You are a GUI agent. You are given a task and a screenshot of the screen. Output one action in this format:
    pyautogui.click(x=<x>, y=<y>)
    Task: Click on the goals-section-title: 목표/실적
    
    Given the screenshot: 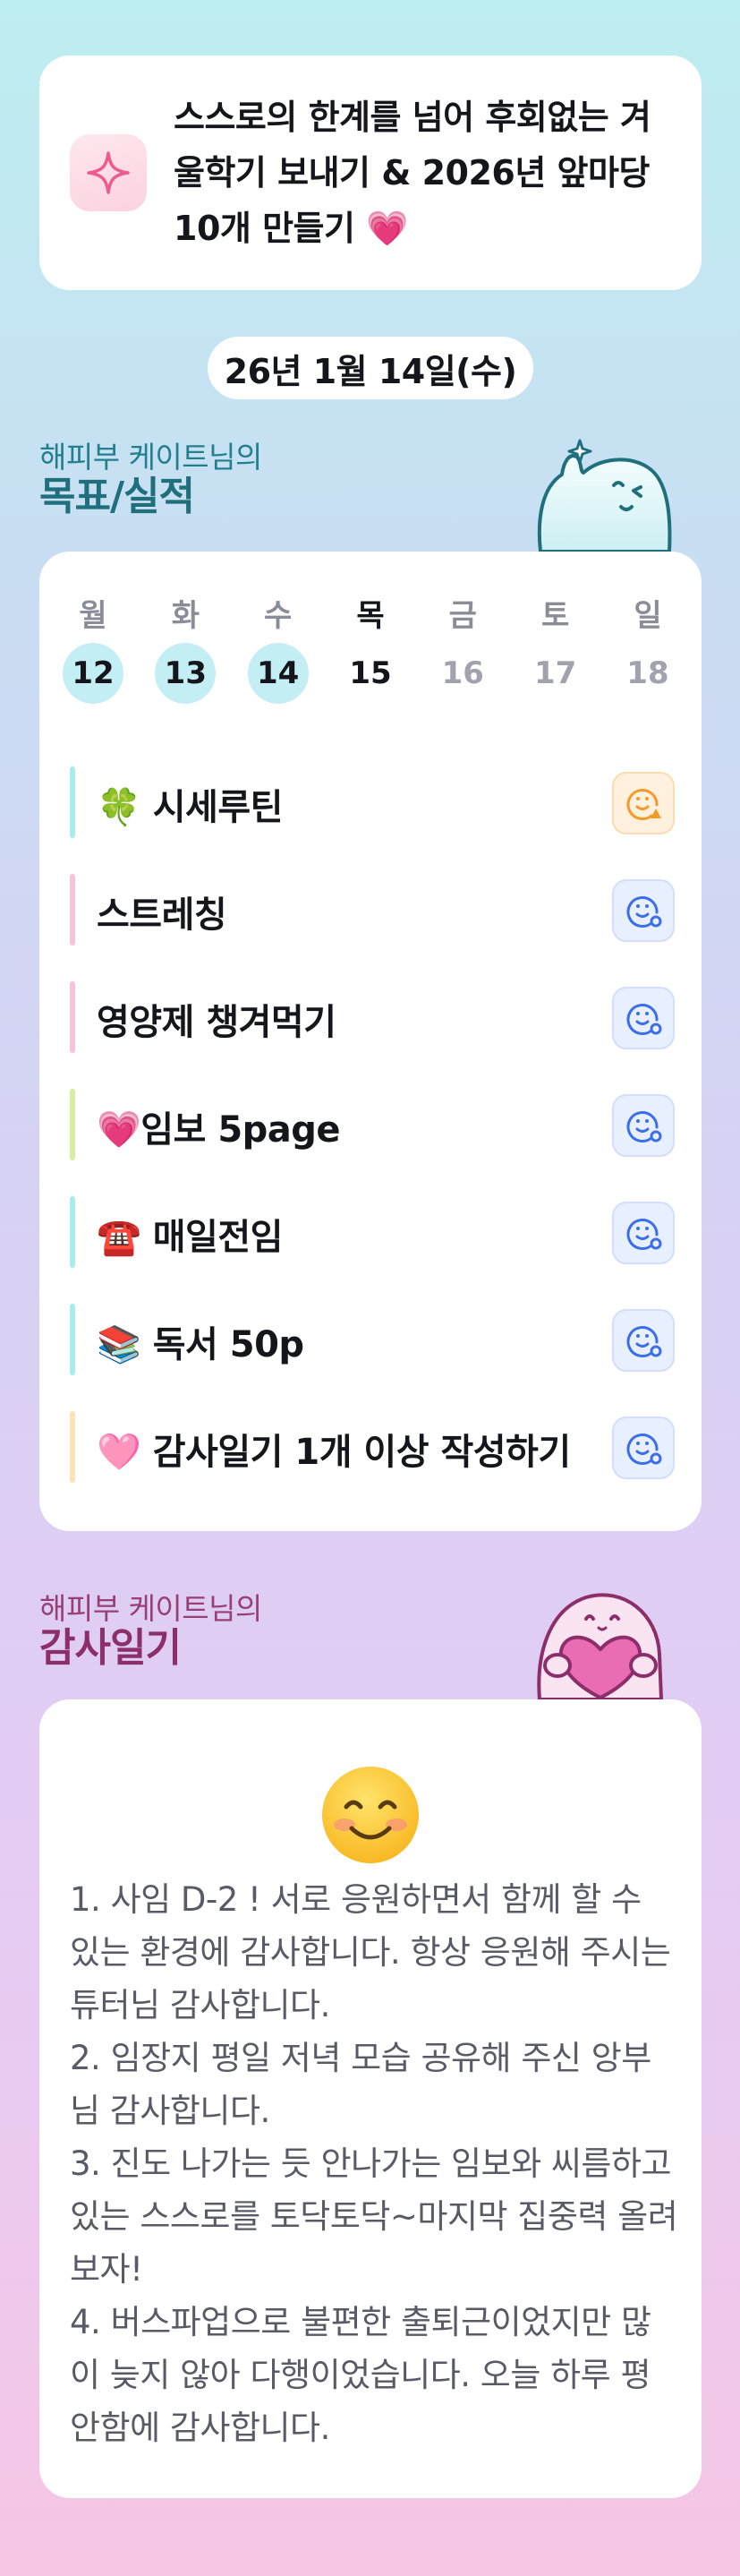 What is the action you would take?
    pyautogui.click(x=117, y=496)
    